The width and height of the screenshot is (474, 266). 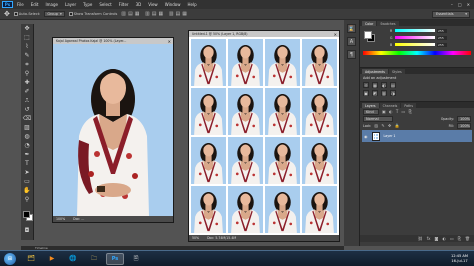 What do you see at coordinates (375, 93) in the screenshot?
I see `hue-saturation-adjustment-icon: ◩` at bounding box center [375, 93].